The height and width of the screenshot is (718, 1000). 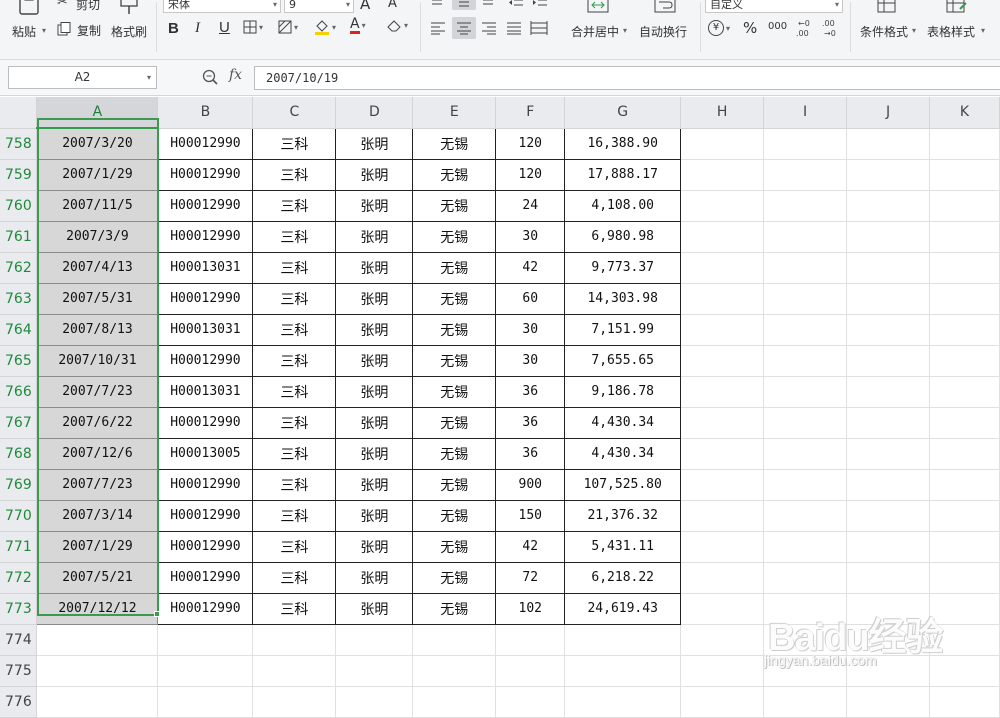 What do you see at coordinates (97, 143) in the screenshot?
I see `cell-a: 2007/3/20` at bounding box center [97, 143].